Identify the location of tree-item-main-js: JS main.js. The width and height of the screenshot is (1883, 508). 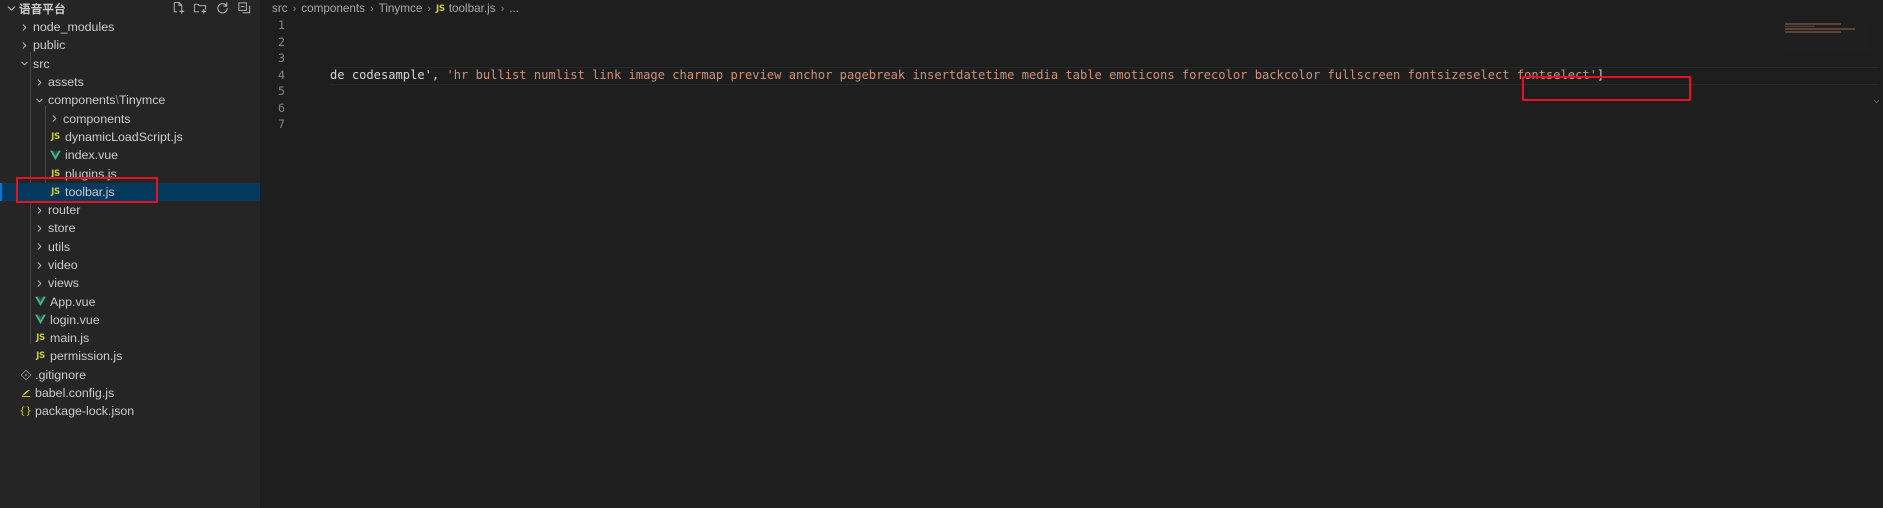
(130, 338).